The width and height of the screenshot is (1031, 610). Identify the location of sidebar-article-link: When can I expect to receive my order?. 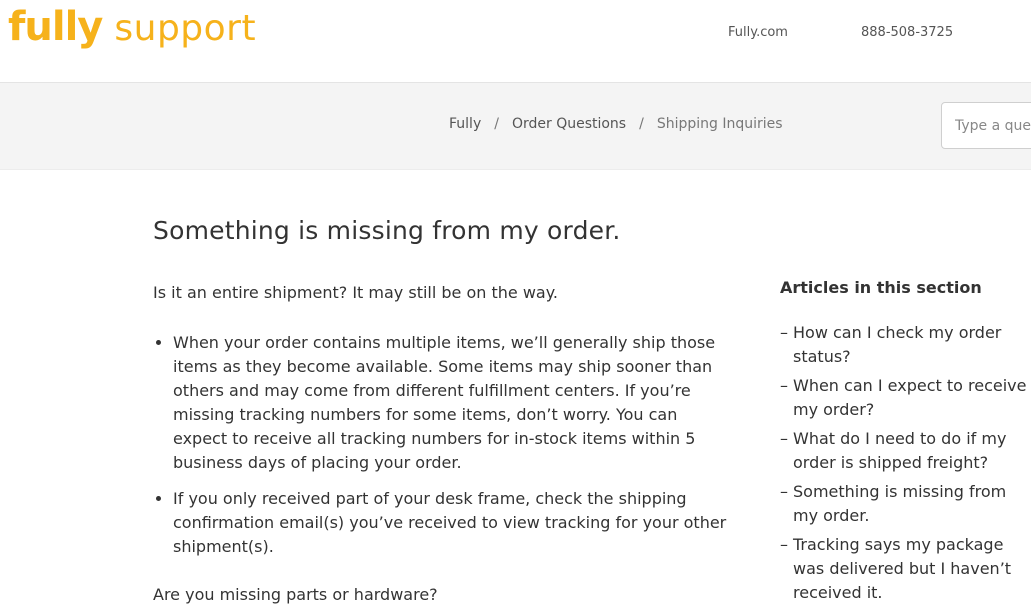
(909, 397).